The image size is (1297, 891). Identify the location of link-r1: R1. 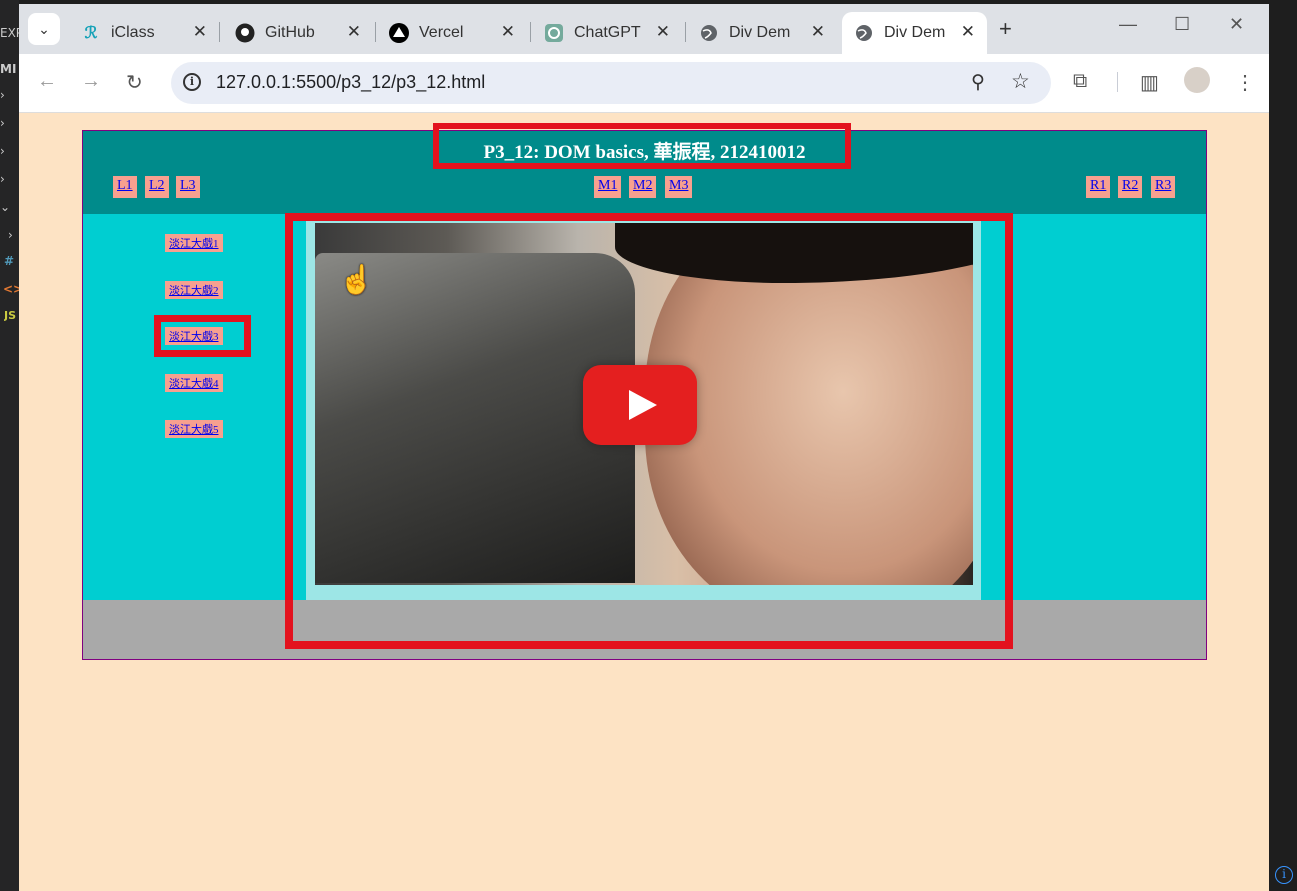
(1098, 187).